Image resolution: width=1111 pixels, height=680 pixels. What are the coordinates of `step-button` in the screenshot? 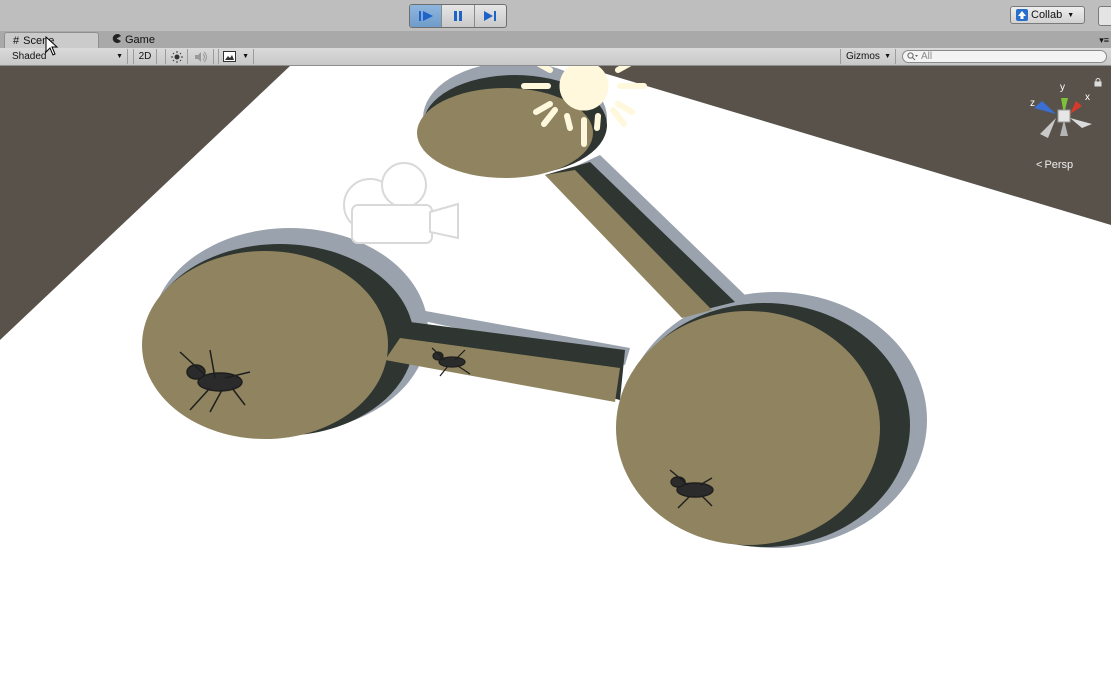 It's located at (490, 16).